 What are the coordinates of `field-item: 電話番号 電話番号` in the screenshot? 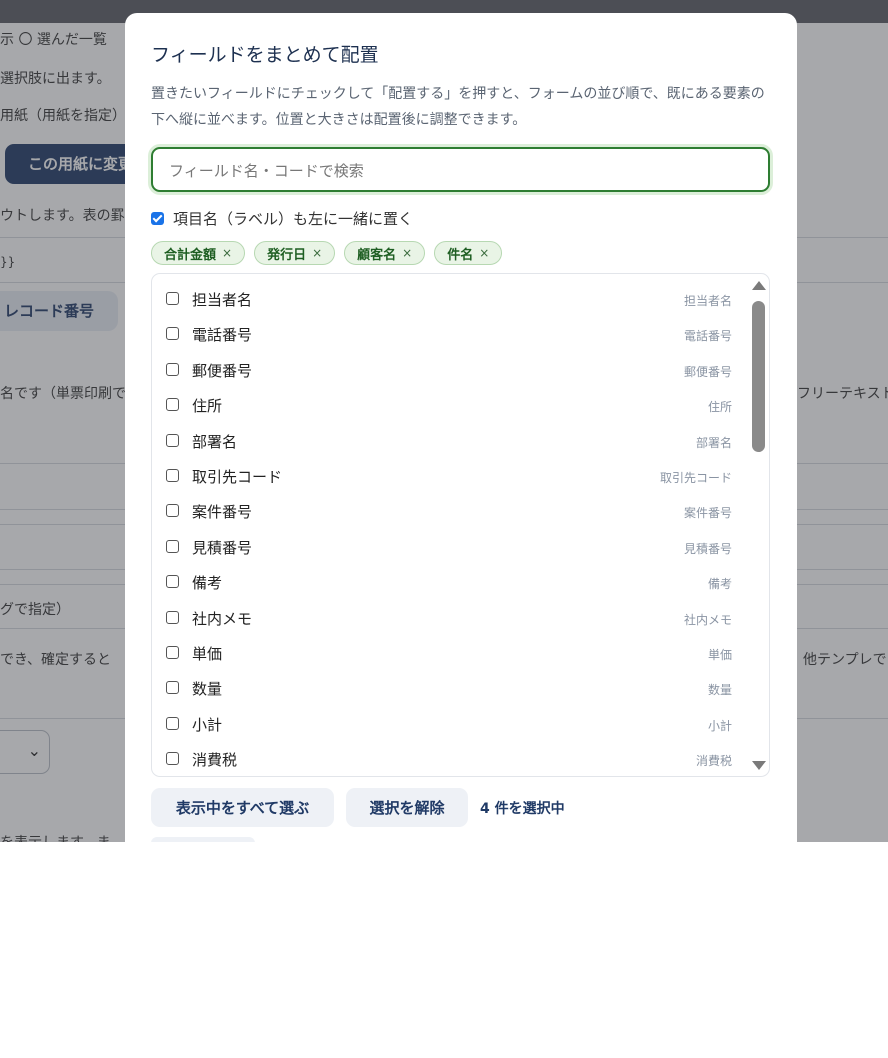 It's located at (449, 336).